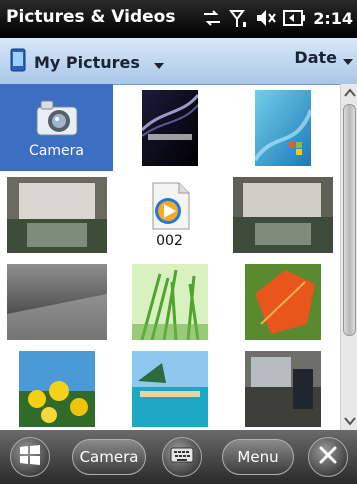  What do you see at coordinates (170, 206) in the screenshot?
I see `media-player-icon` at bounding box center [170, 206].